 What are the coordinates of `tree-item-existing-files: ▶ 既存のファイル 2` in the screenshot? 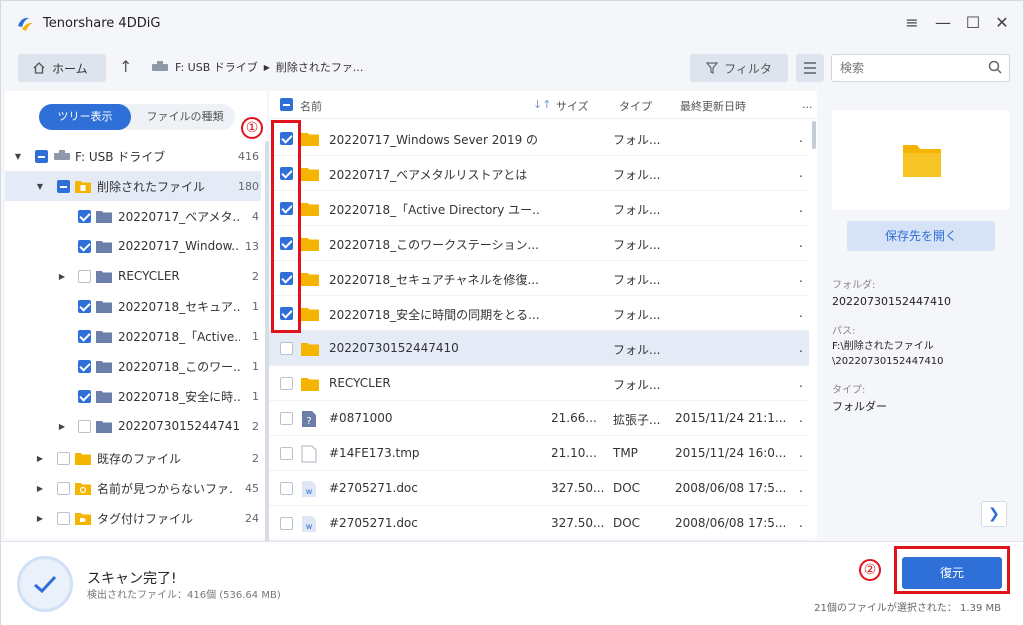 It's located at (133, 458).